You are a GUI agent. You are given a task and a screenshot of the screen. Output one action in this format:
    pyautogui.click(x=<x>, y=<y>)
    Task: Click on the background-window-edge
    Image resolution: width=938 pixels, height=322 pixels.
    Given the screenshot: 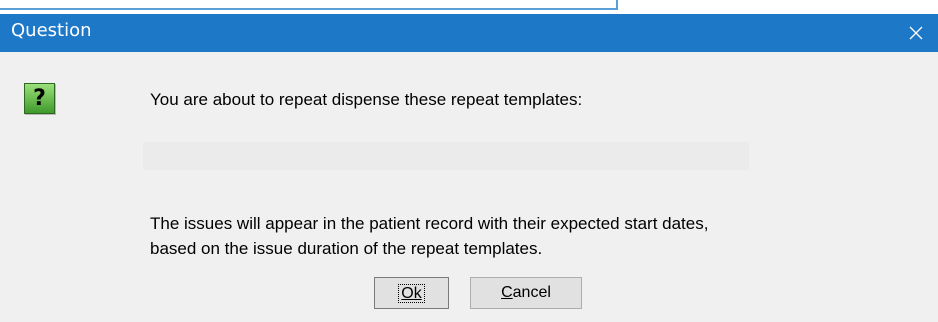 What is the action you would take?
    pyautogui.click(x=309, y=5)
    